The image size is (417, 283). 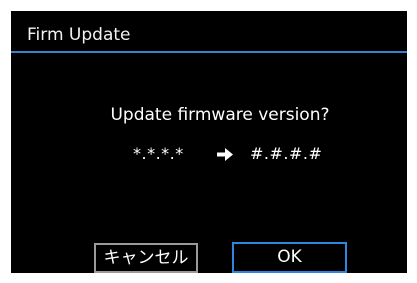 What do you see at coordinates (158, 153) in the screenshot?
I see `current-version: *.*.*.*` at bounding box center [158, 153].